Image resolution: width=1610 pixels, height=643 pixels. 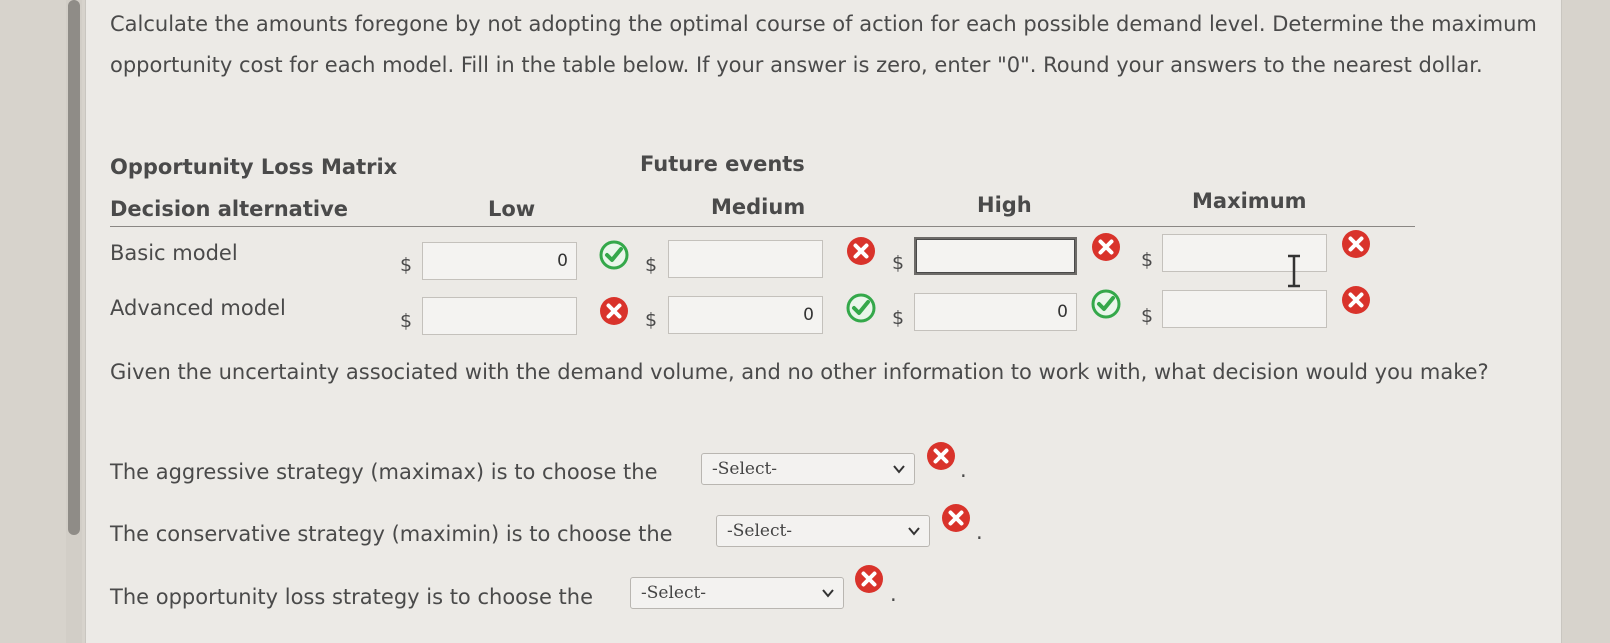 What do you see at coordinates (995, 312) in the screenshot?
I see `advanced-high-input` at bounding box center [995, 312].